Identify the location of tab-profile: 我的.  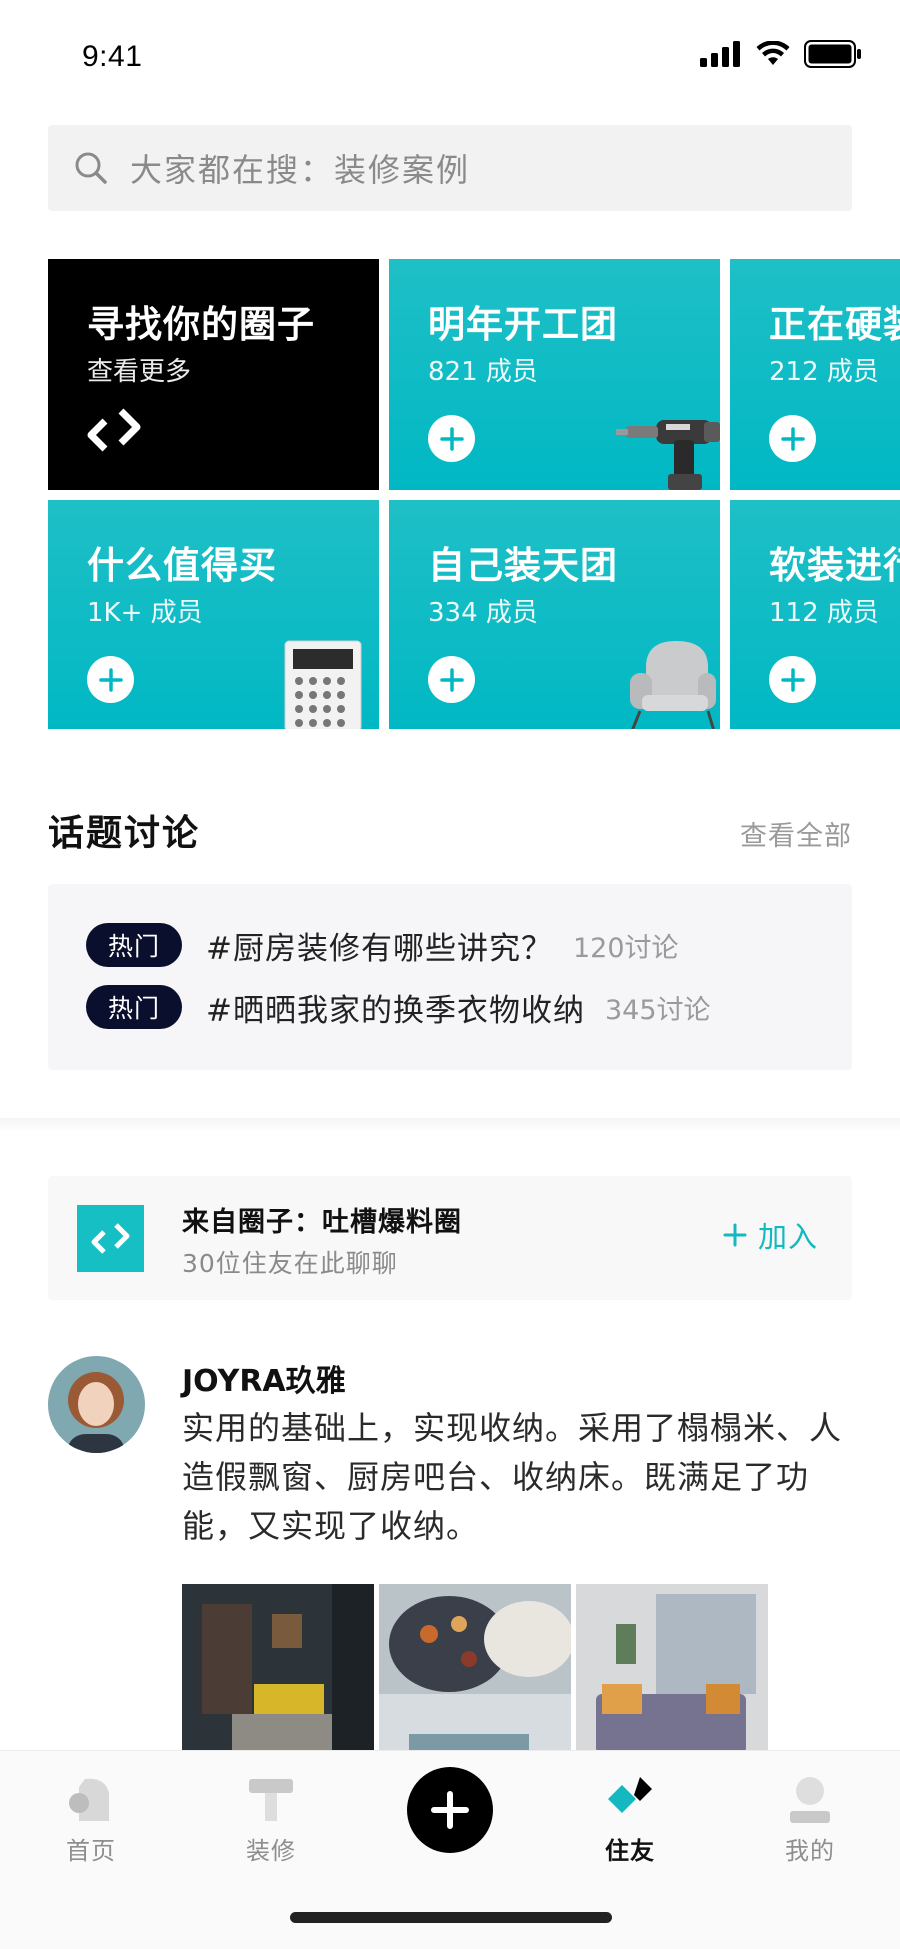
(810, 1819).